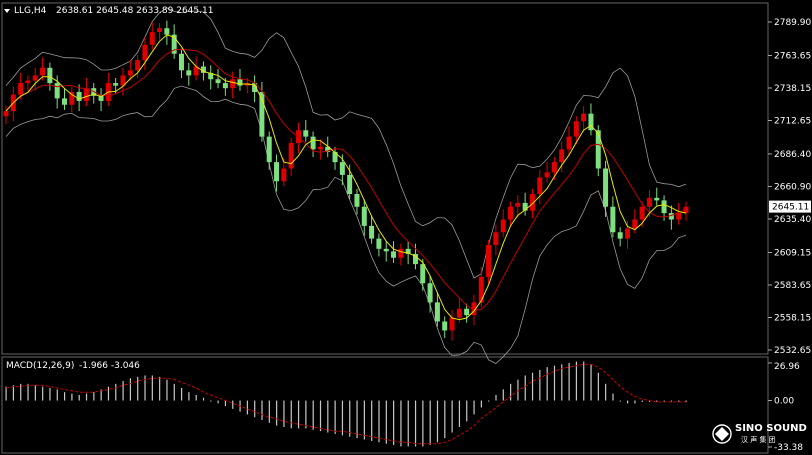 Image resolution: width=812 pixels, height=455 pixels. What do you see at coordinates (792, 155) in the screenshot?
I see `price-tick-label: 2686.40` at bounding box center [792, 155].